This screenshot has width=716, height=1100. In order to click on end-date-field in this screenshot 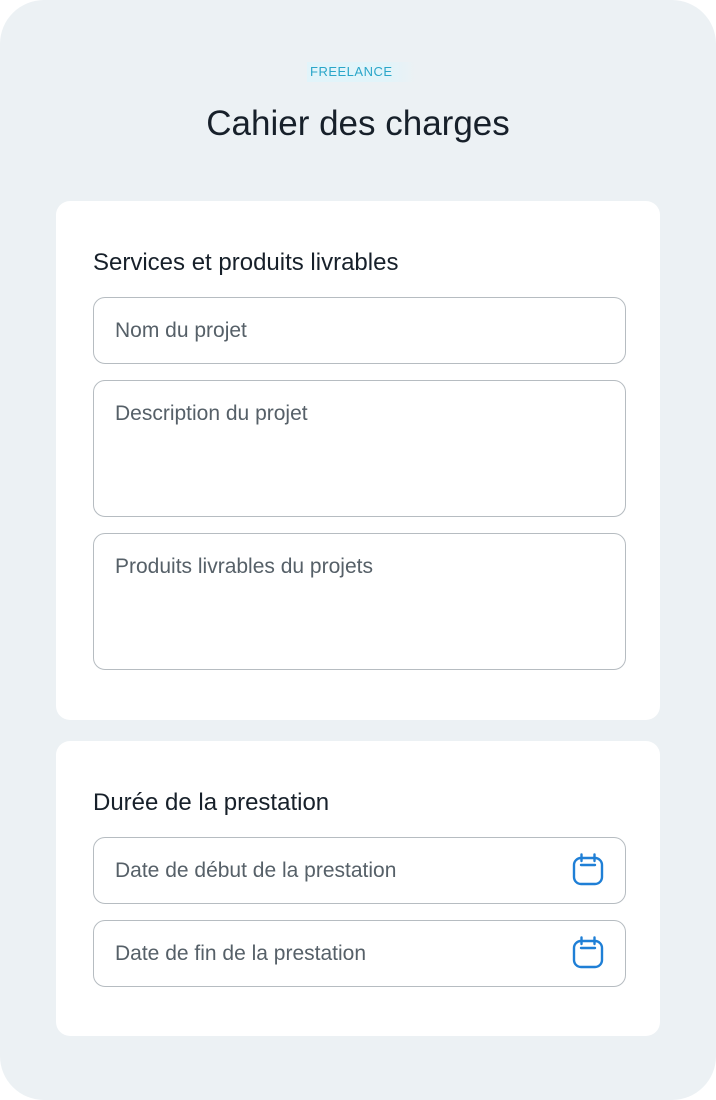, I will do `click(359, 953)`.